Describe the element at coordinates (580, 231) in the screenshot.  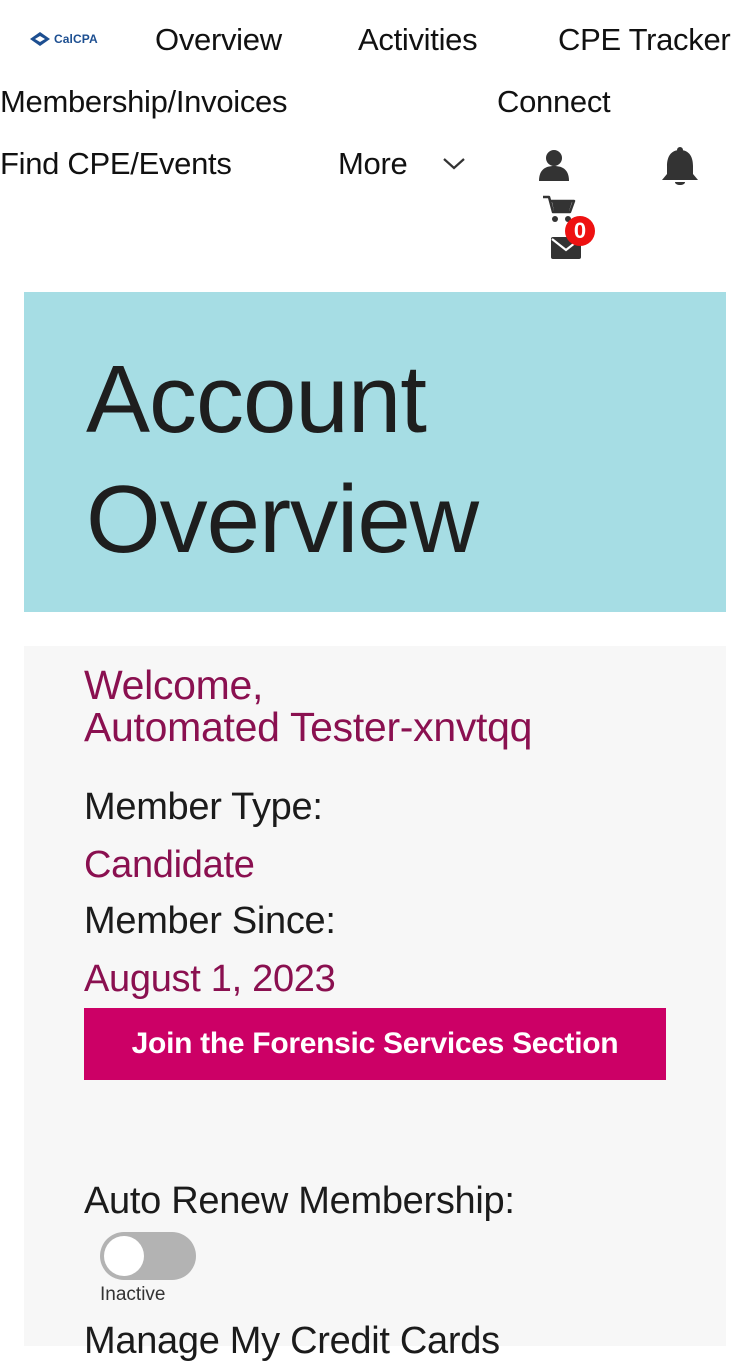
I see `cart-count-badge: 0` at that location.